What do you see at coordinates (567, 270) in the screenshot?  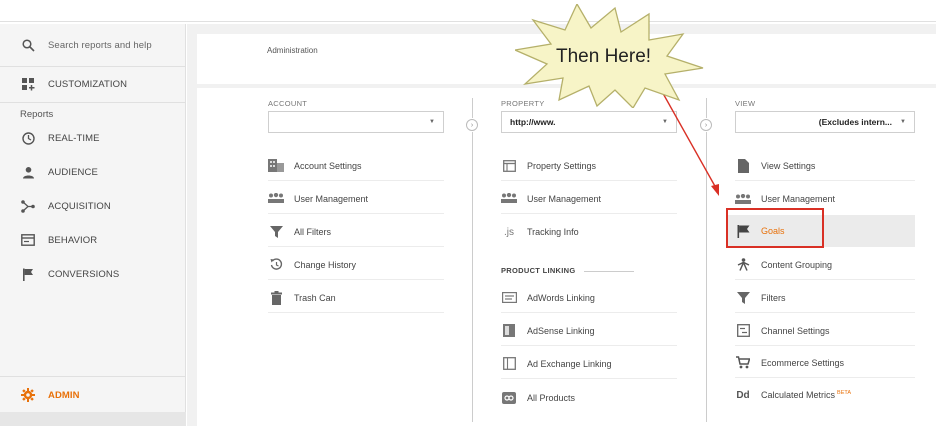 I see `product-linking-header: PRODUCT LINKING` at bounding box center [567, 270].